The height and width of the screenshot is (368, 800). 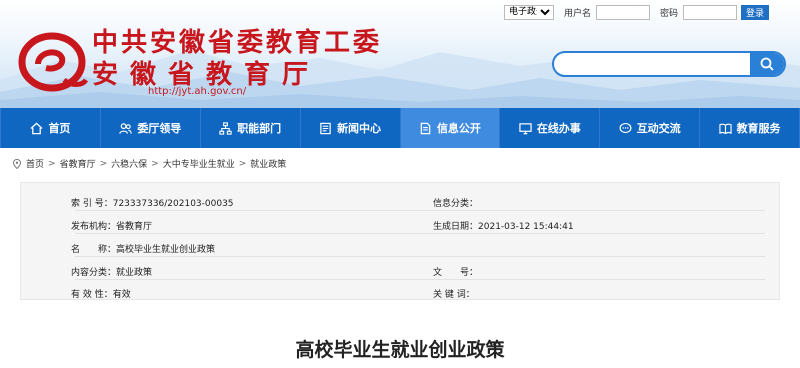 I want to click on username-input, so click(x=623, y=12).